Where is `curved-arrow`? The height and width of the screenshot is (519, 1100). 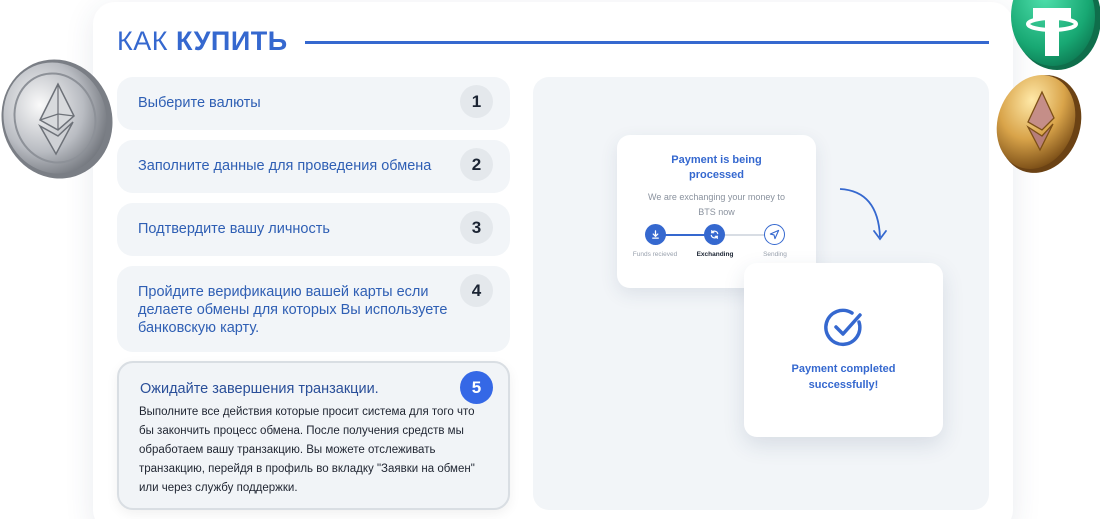
curved-arrow is located at coordinates (863, 214).